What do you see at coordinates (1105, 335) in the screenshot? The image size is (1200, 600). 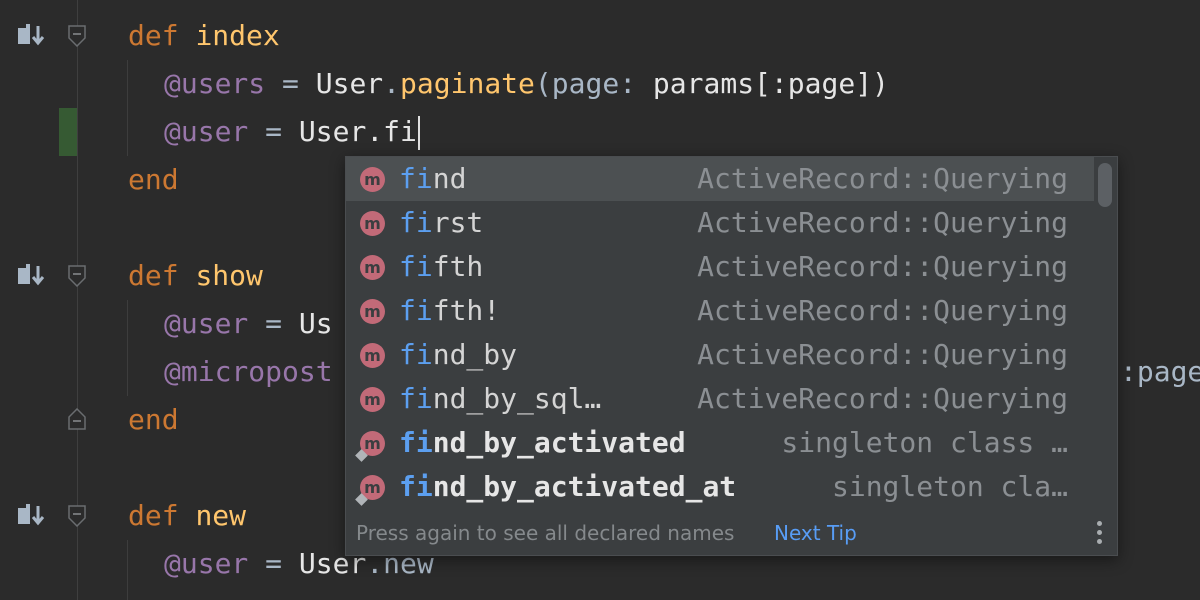 I see `completion-scrollbar` at bounding box center [1105, 335].